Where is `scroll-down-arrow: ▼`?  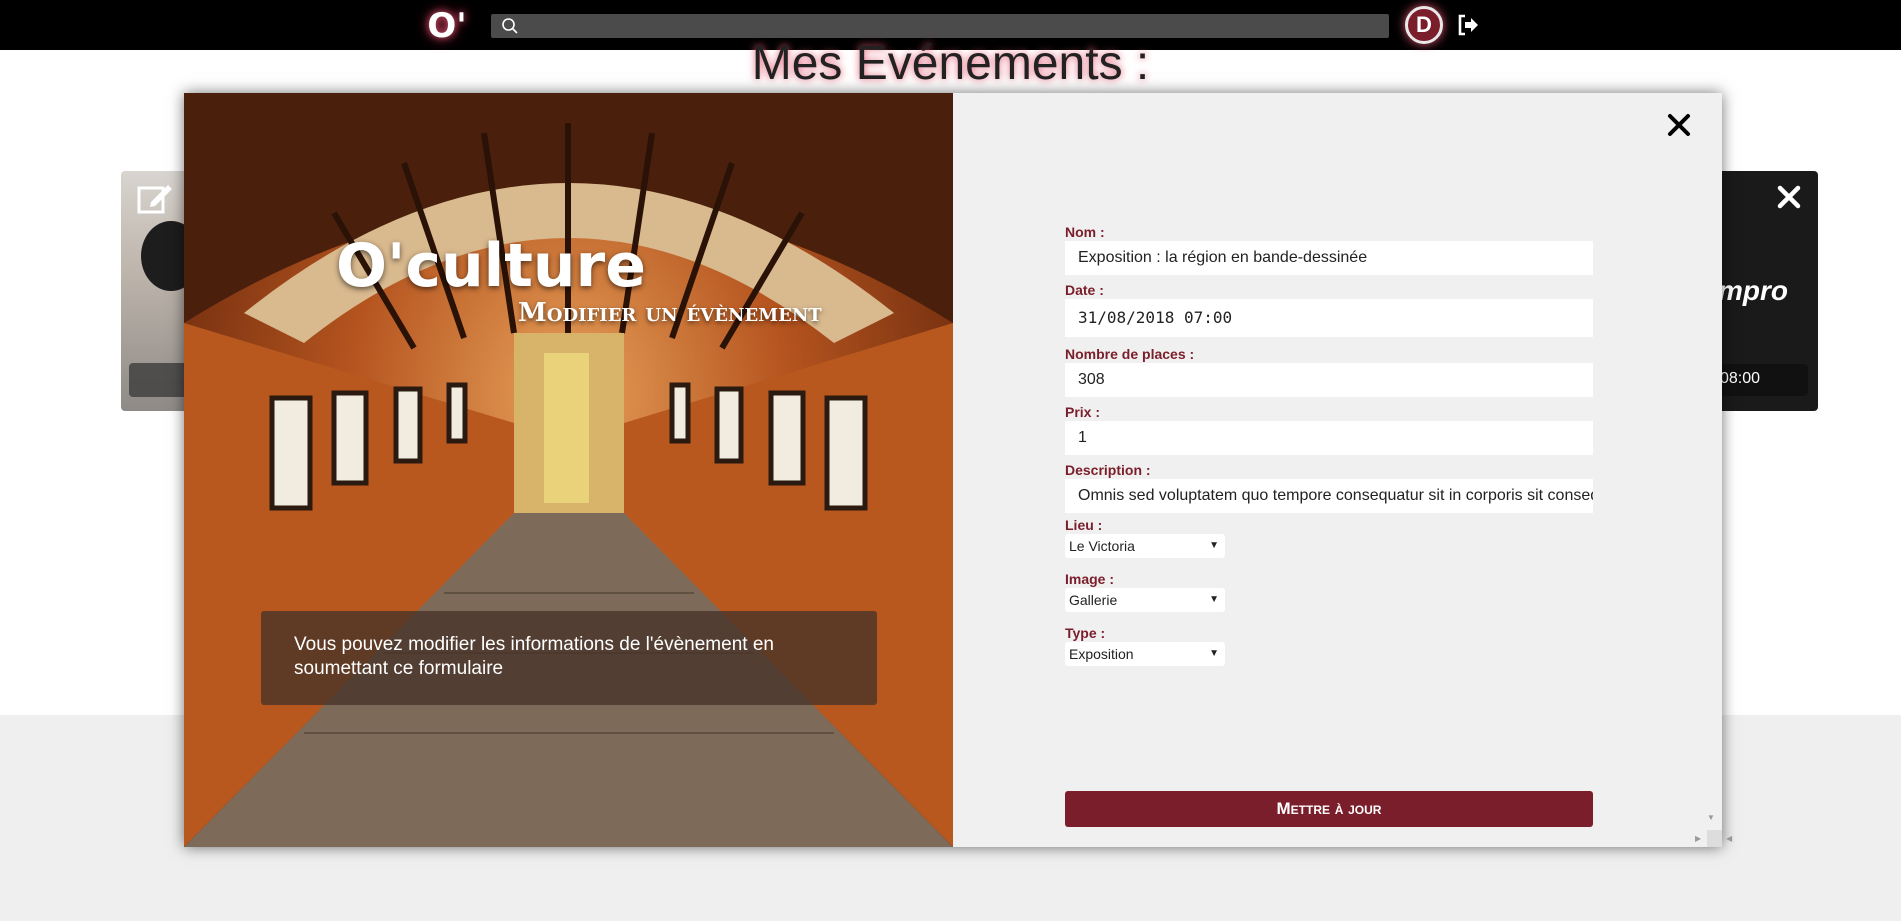 scroll-down-arrow: ▼ is located at coordinates (1711, 817).